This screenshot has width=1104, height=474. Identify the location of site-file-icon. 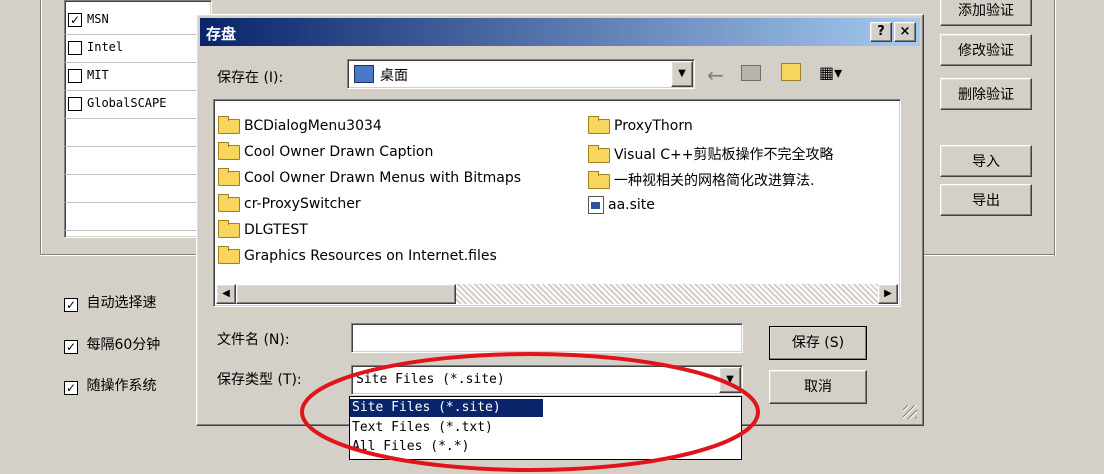
(596, 205).